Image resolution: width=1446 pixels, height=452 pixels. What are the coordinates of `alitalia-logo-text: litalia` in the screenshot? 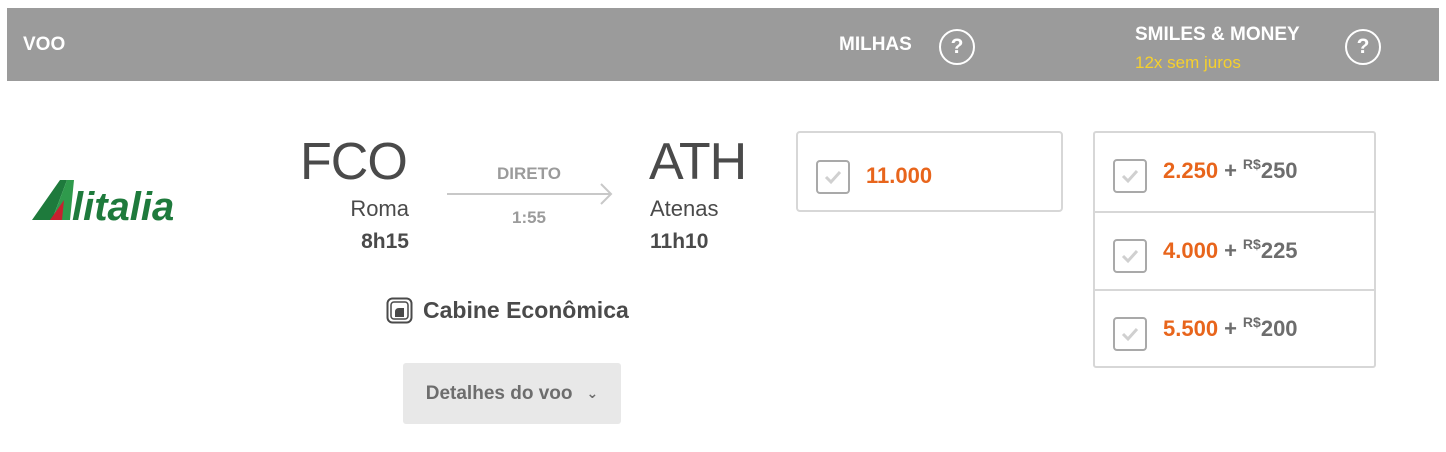 It's located at (123, 204).